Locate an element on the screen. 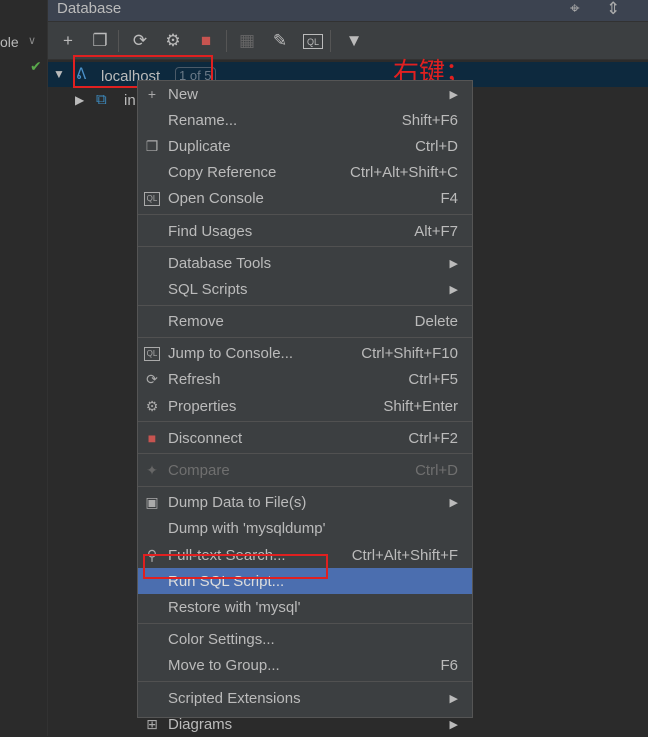 This screenshot has height=737, width=648. menu-item-scripted-extensions: Scripted Extensions ▶ is located at coordinates (305, 698).